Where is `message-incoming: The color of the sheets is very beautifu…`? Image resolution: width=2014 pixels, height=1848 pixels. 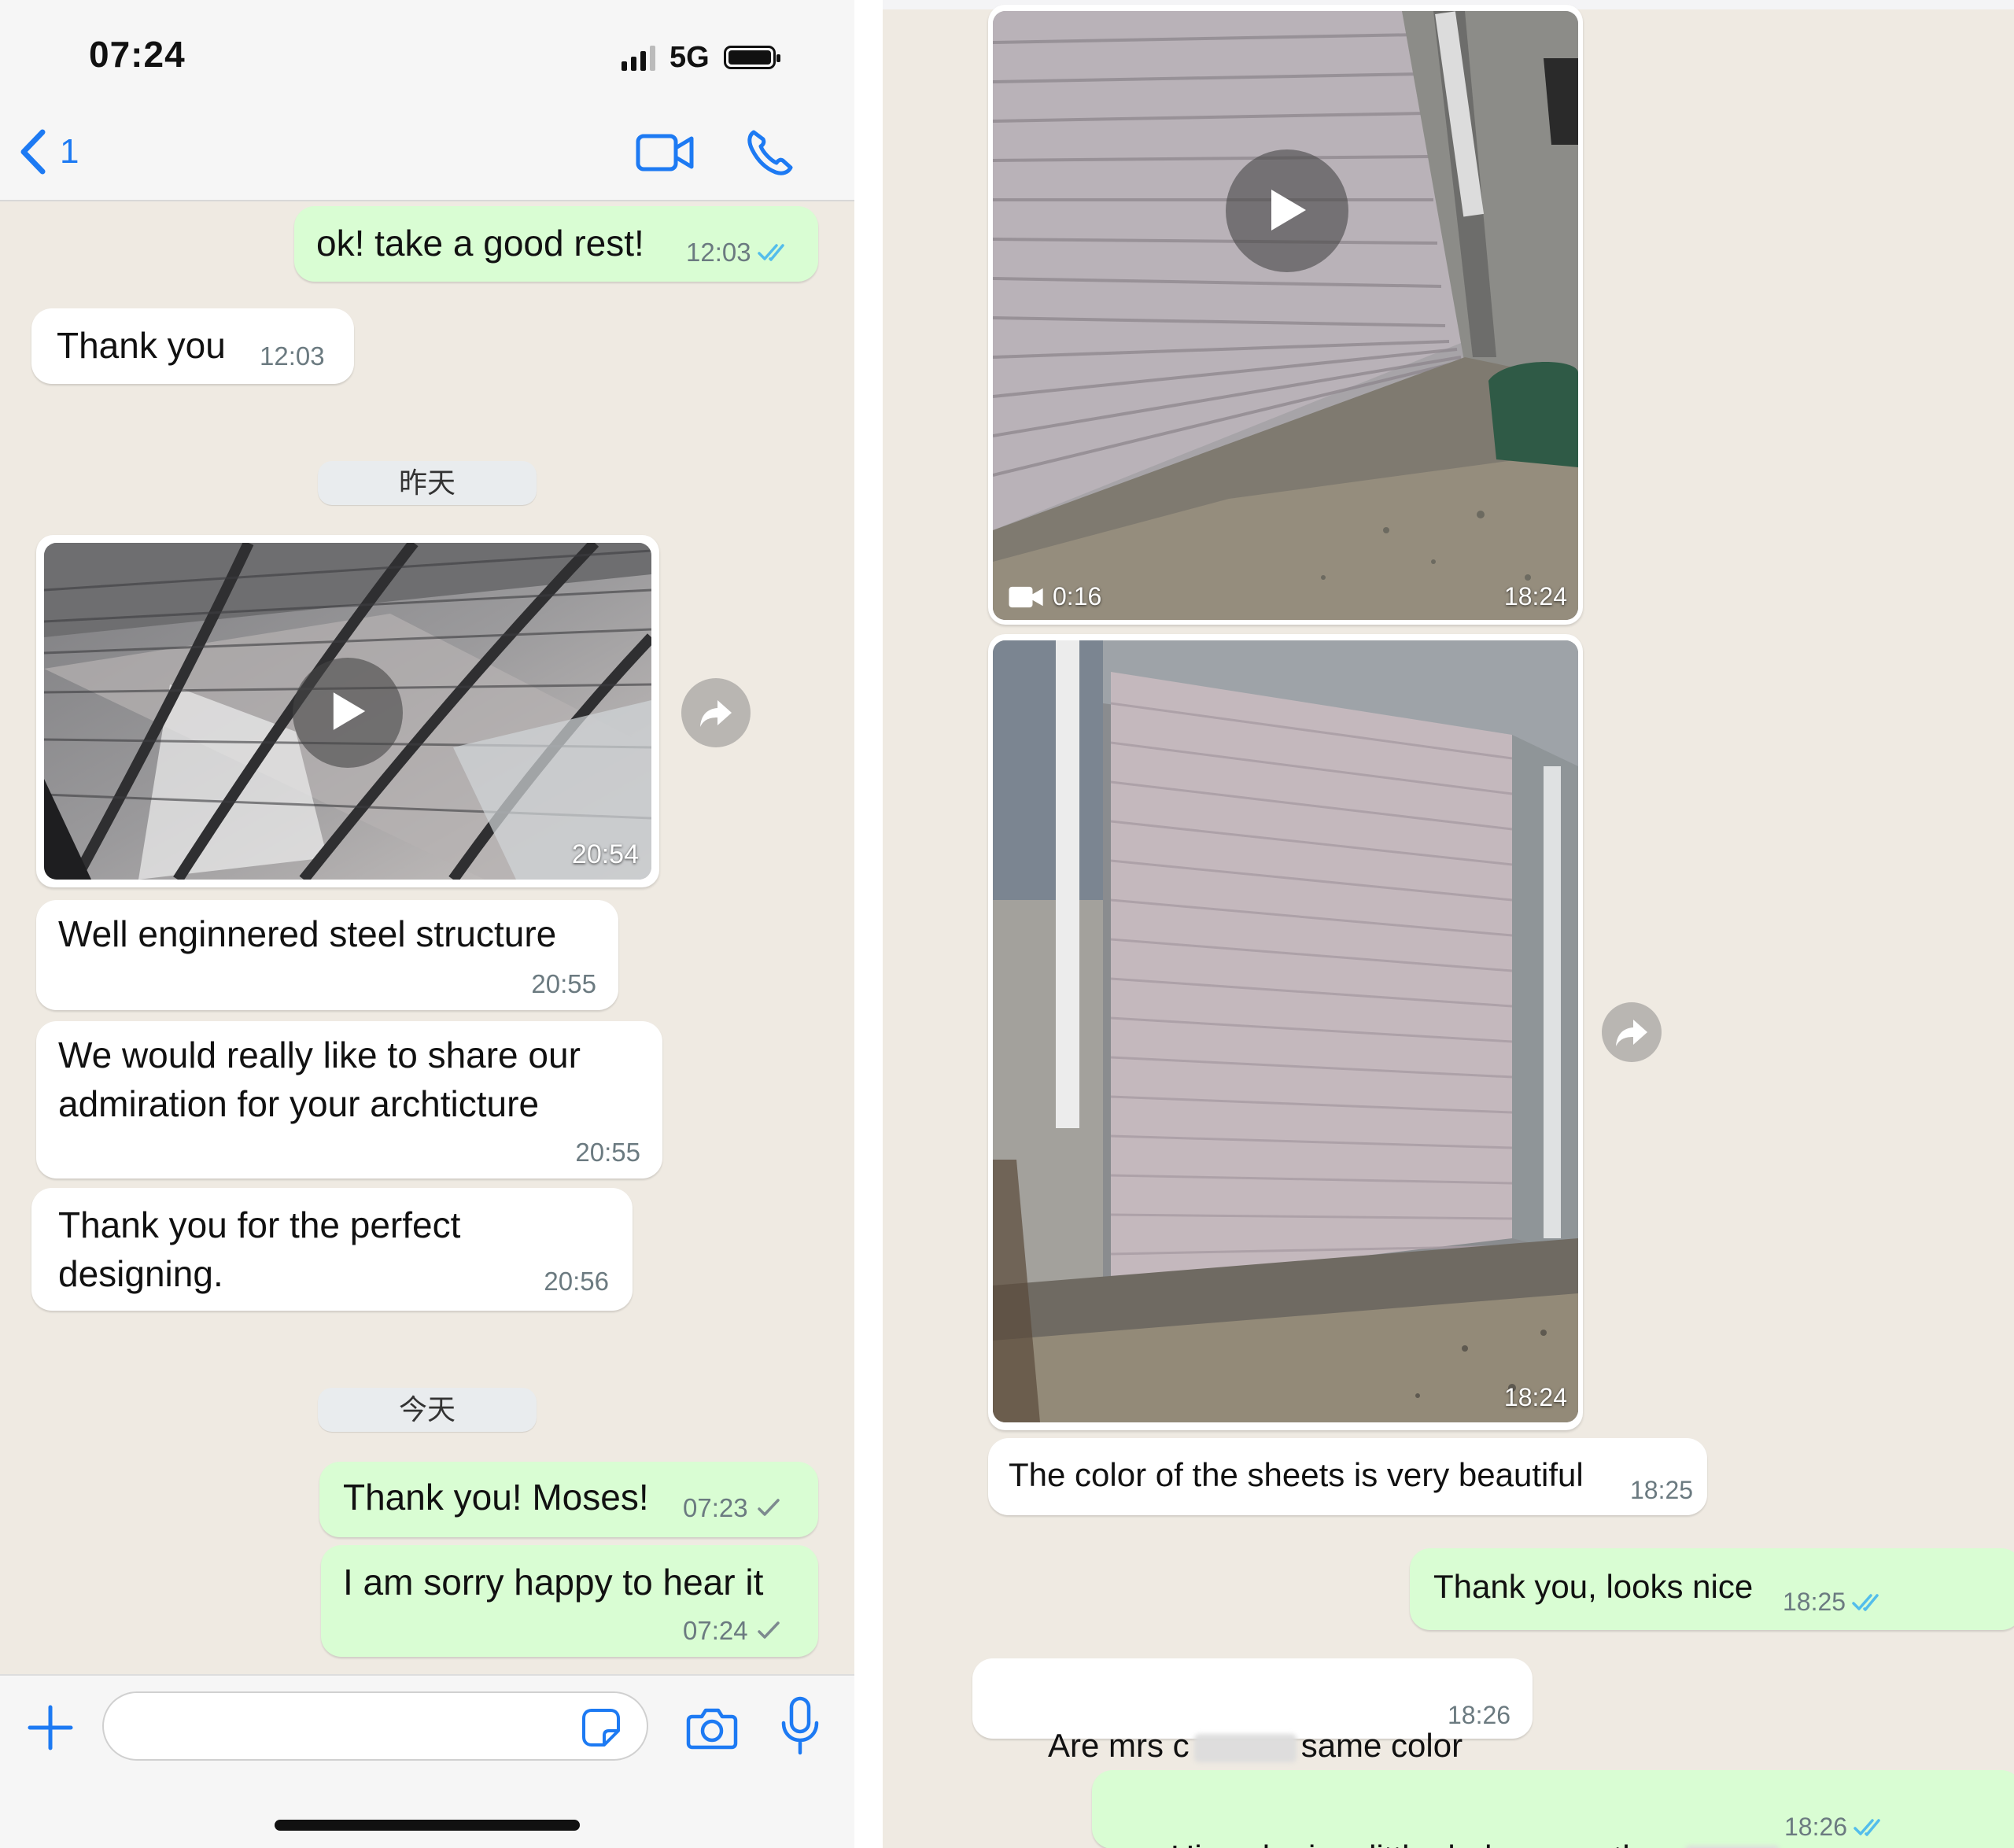
message-incoming: The color of the sheets is very beautifu… is located at coordinates (1348, 1476).